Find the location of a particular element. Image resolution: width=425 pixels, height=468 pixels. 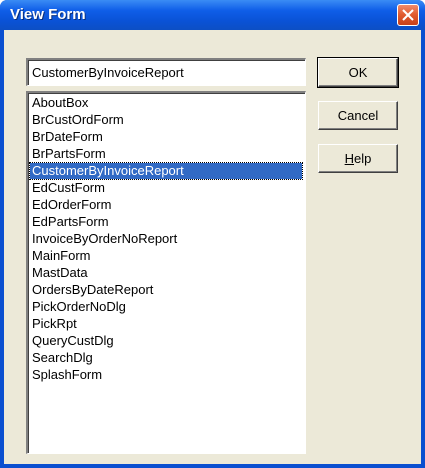

ok-button-label: OK is located at coordinates (358, 72).